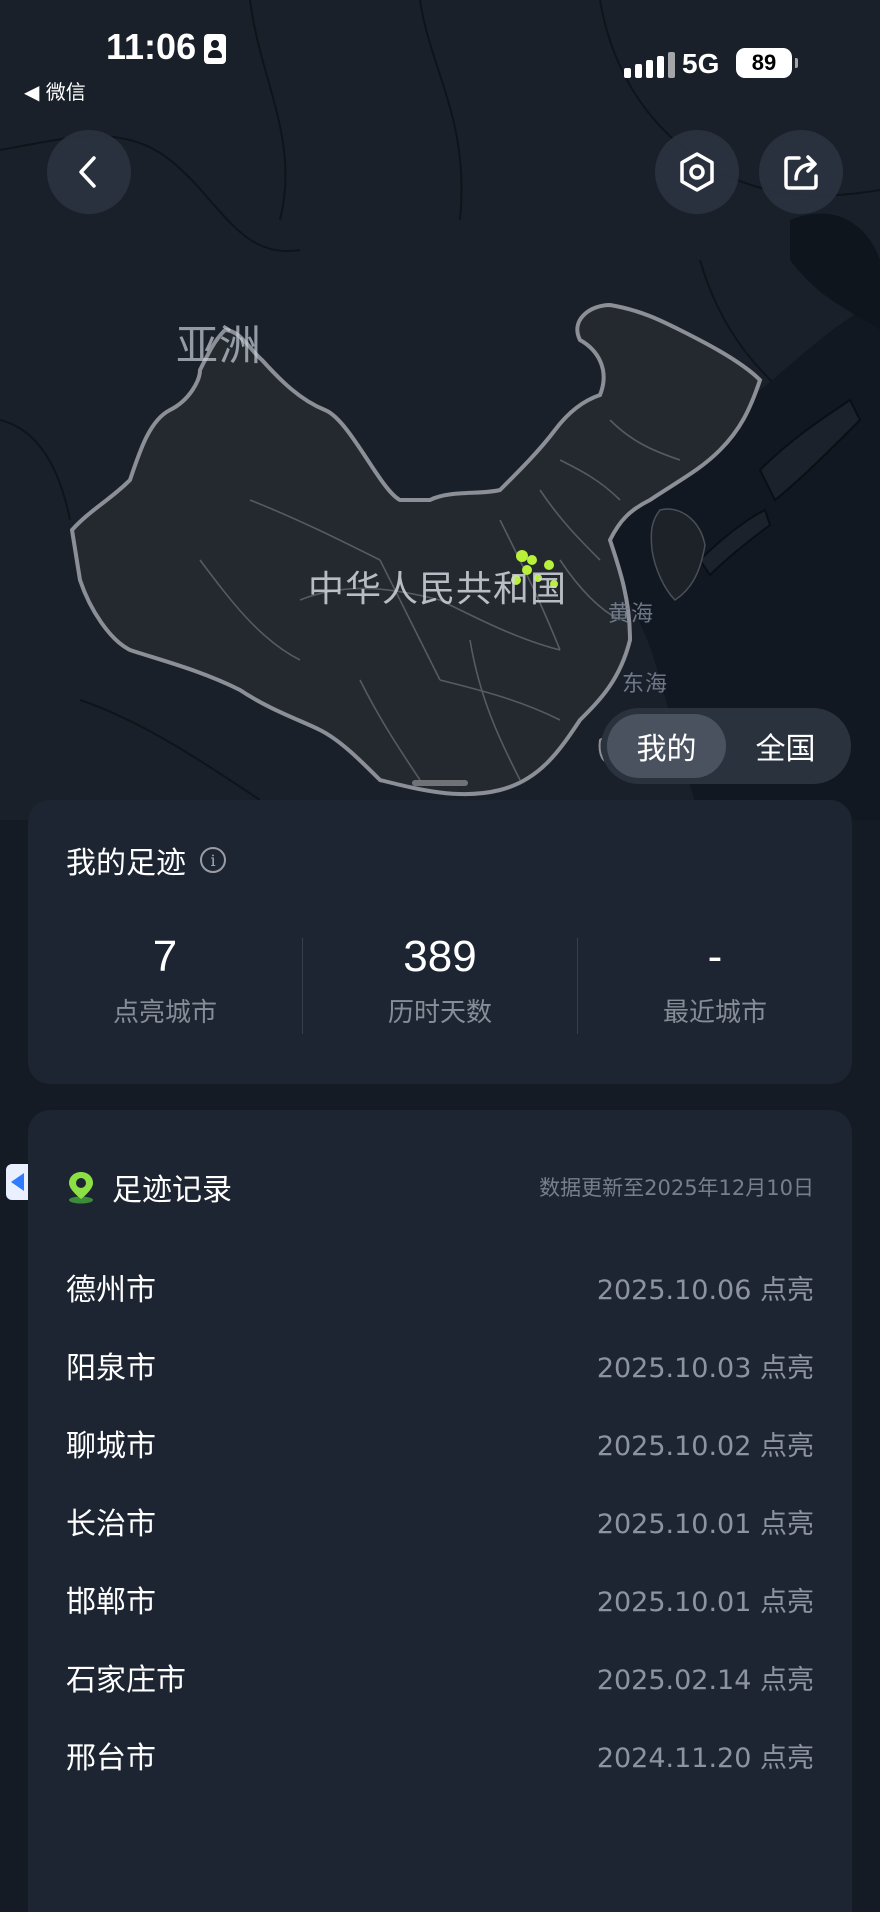 The height and width of the screenshot is (1912, 880). Describe the element at coordinates (440, 783) in the screenshot. I see `sheet-drag-handle` at that location.